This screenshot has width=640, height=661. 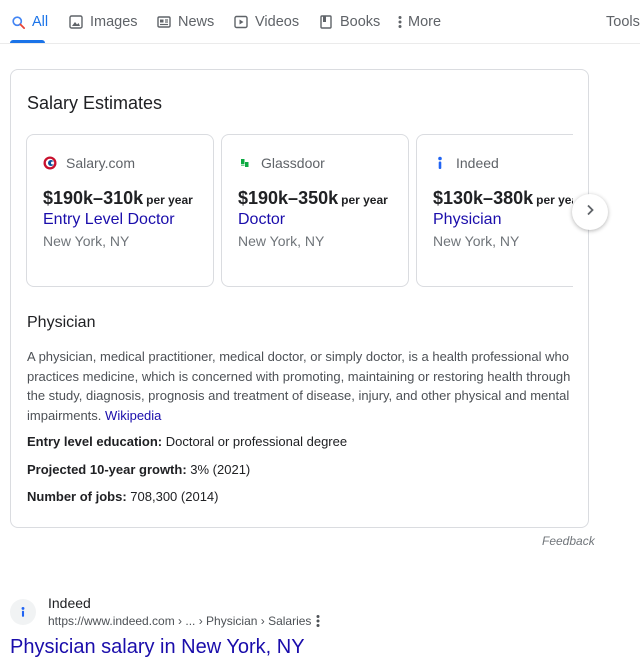 What do you see at coordinates (245, 163) in the screenshot?
I see `glassdoor-logo-icon` at bounding box center [245, 163].